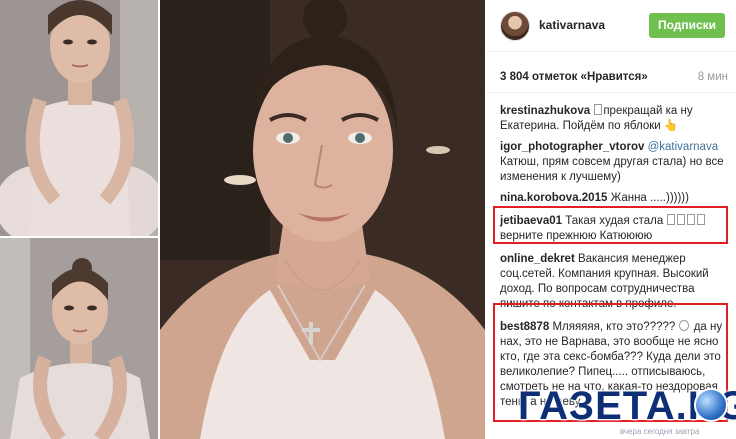 The width and height of the screenshot is (736, 439). Describe the element at coordinates (611, 26) in the screenshot. I see `post-header: kativarnava Подписки` at that location.